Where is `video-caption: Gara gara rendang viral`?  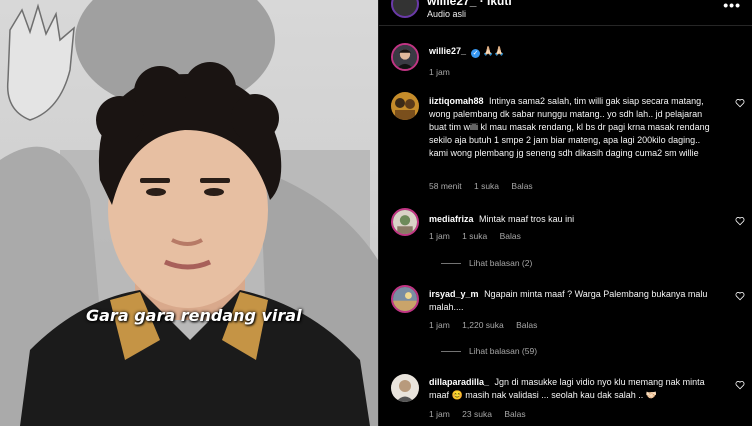
video-caption: Gara gara rendang viral is located at coordinates (194, 315).